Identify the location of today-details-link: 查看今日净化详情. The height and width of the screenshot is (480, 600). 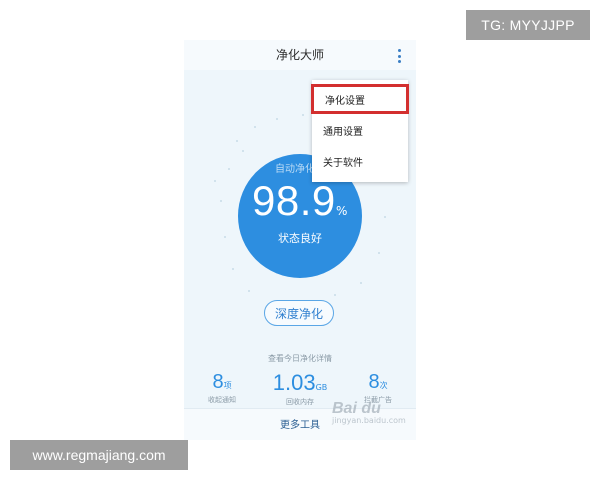
(300, 358).